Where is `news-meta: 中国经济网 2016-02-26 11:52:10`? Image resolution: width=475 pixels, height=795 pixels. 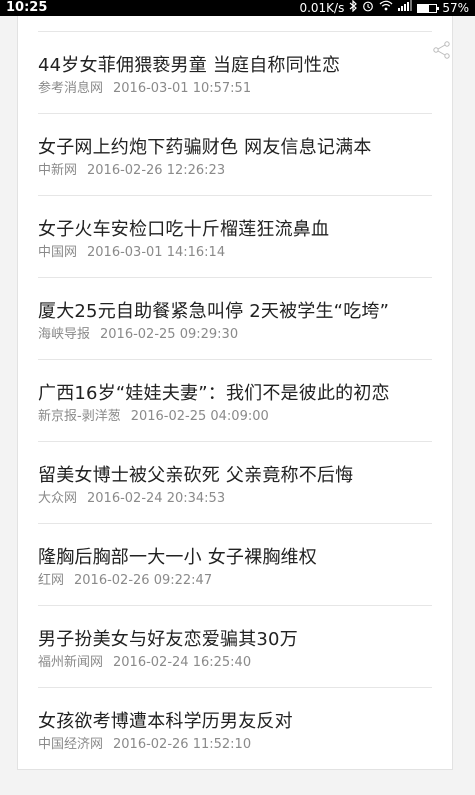
news-meta: 中国经济网 2016-02-26 11:52:10 is located at coordinates (144, 742).